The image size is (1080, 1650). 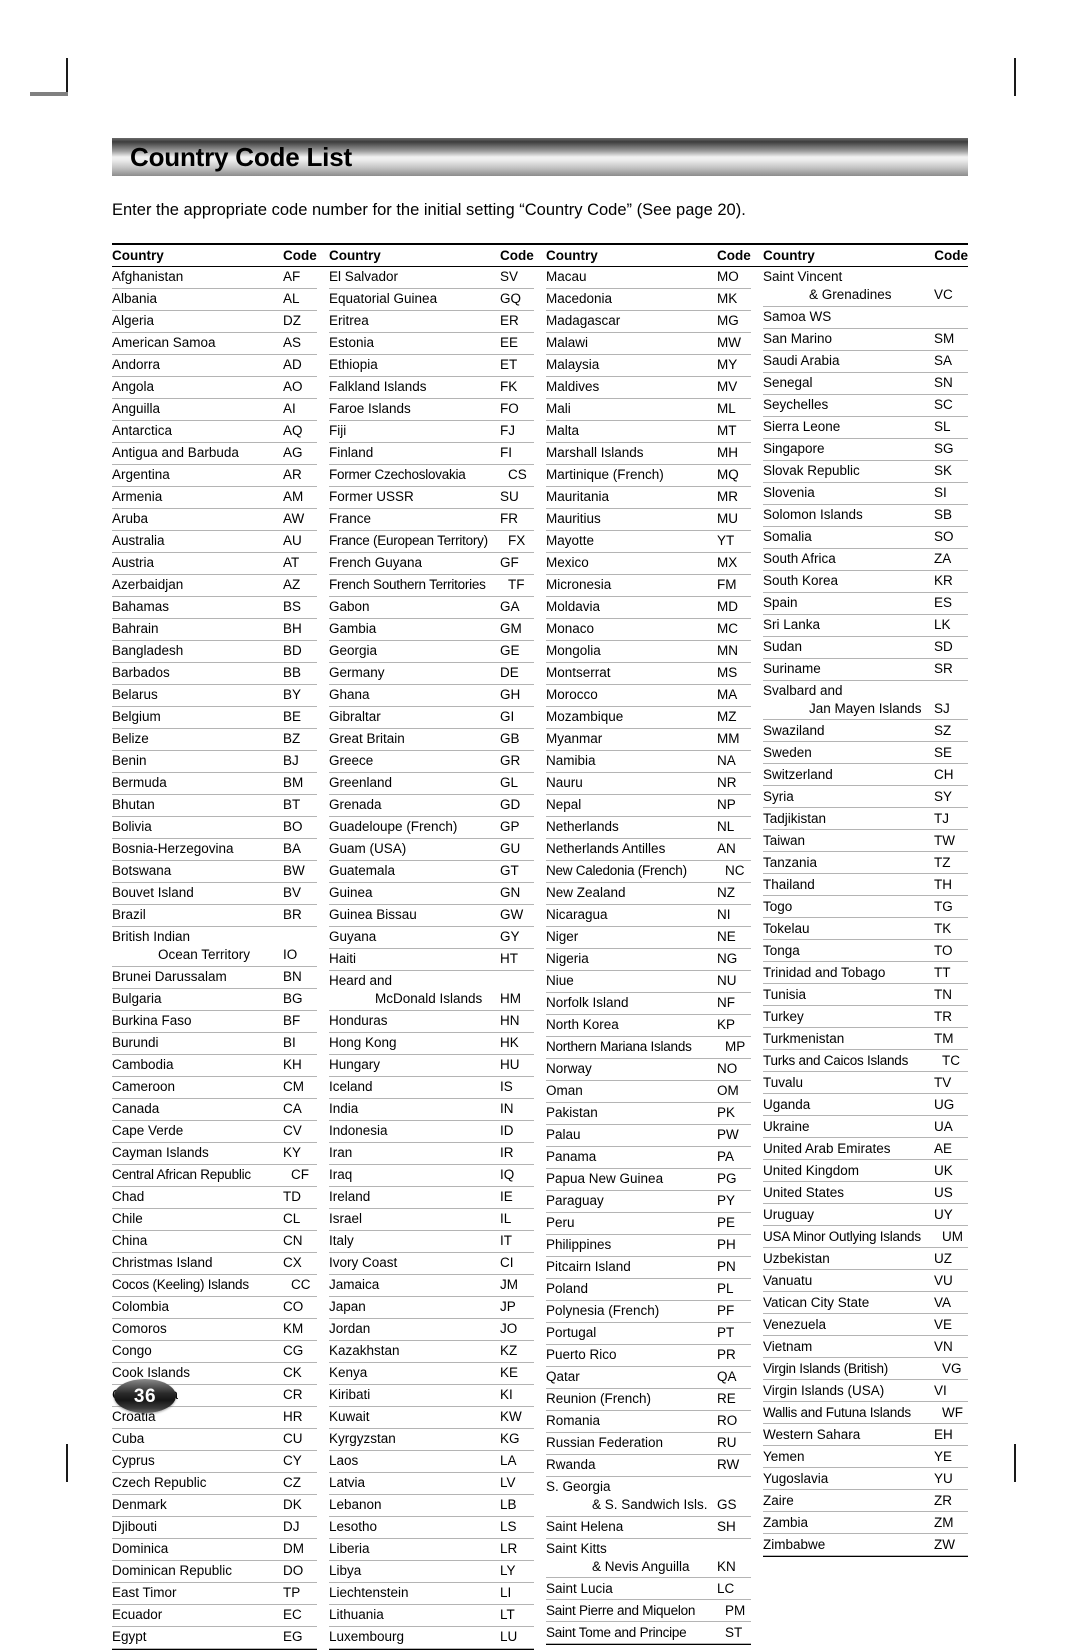 What do you see at coordinates (509, 1549) in the screenshot?
I see `country-code: LR` at bounding box center [509, 1549].